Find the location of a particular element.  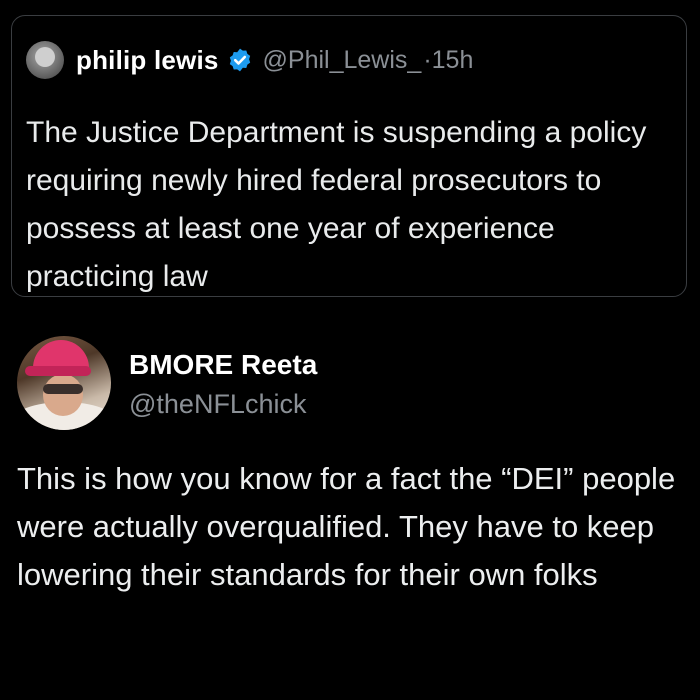

verified-badge-icon is located at coordinates (239, 60).